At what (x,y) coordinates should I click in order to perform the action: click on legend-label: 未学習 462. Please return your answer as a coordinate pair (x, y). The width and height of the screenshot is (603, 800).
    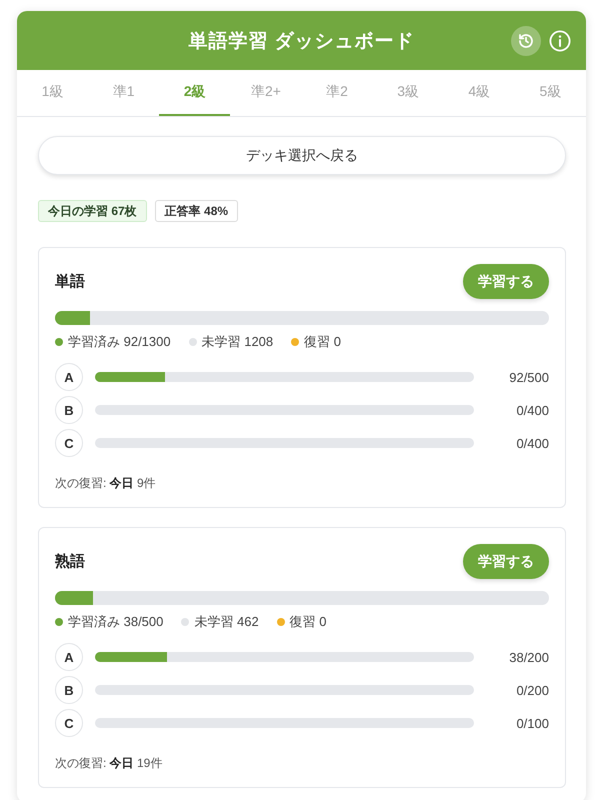
    Looking at the image, I should click on (226, 622).